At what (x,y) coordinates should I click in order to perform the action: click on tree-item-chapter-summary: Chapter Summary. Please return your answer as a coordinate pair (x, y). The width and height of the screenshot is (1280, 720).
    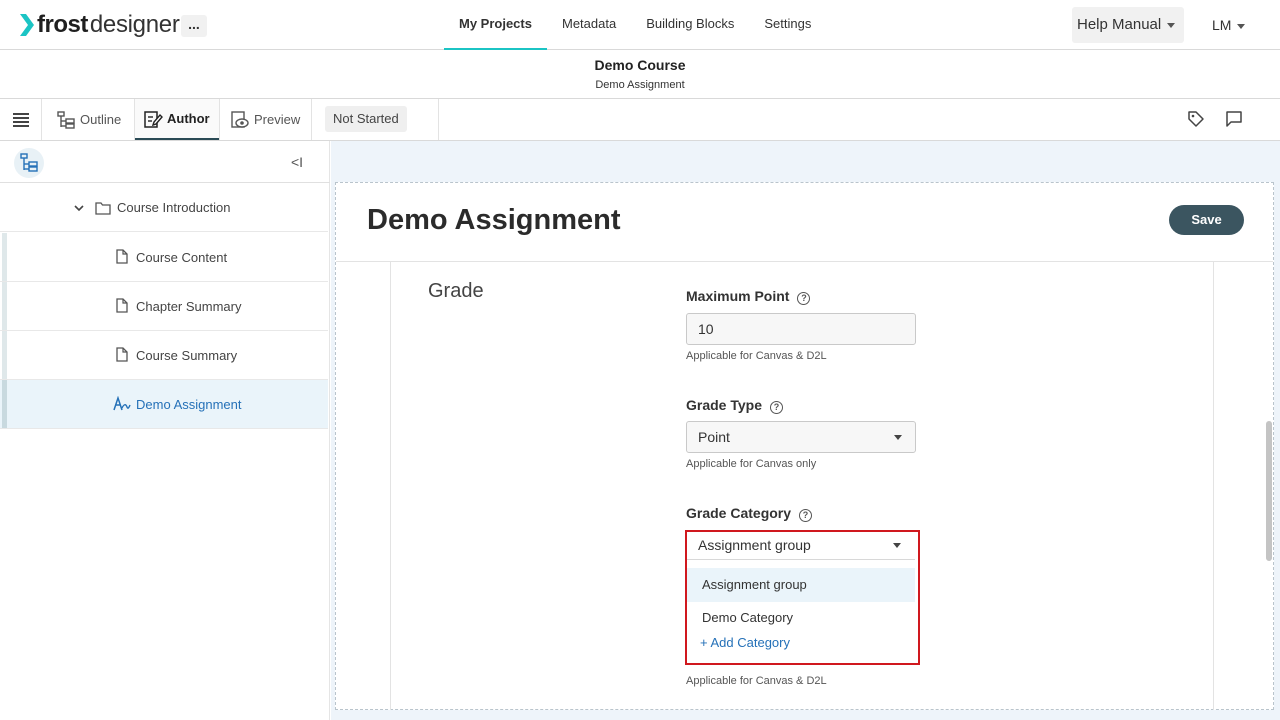
    Looking at the image, I should click on (164, 306).